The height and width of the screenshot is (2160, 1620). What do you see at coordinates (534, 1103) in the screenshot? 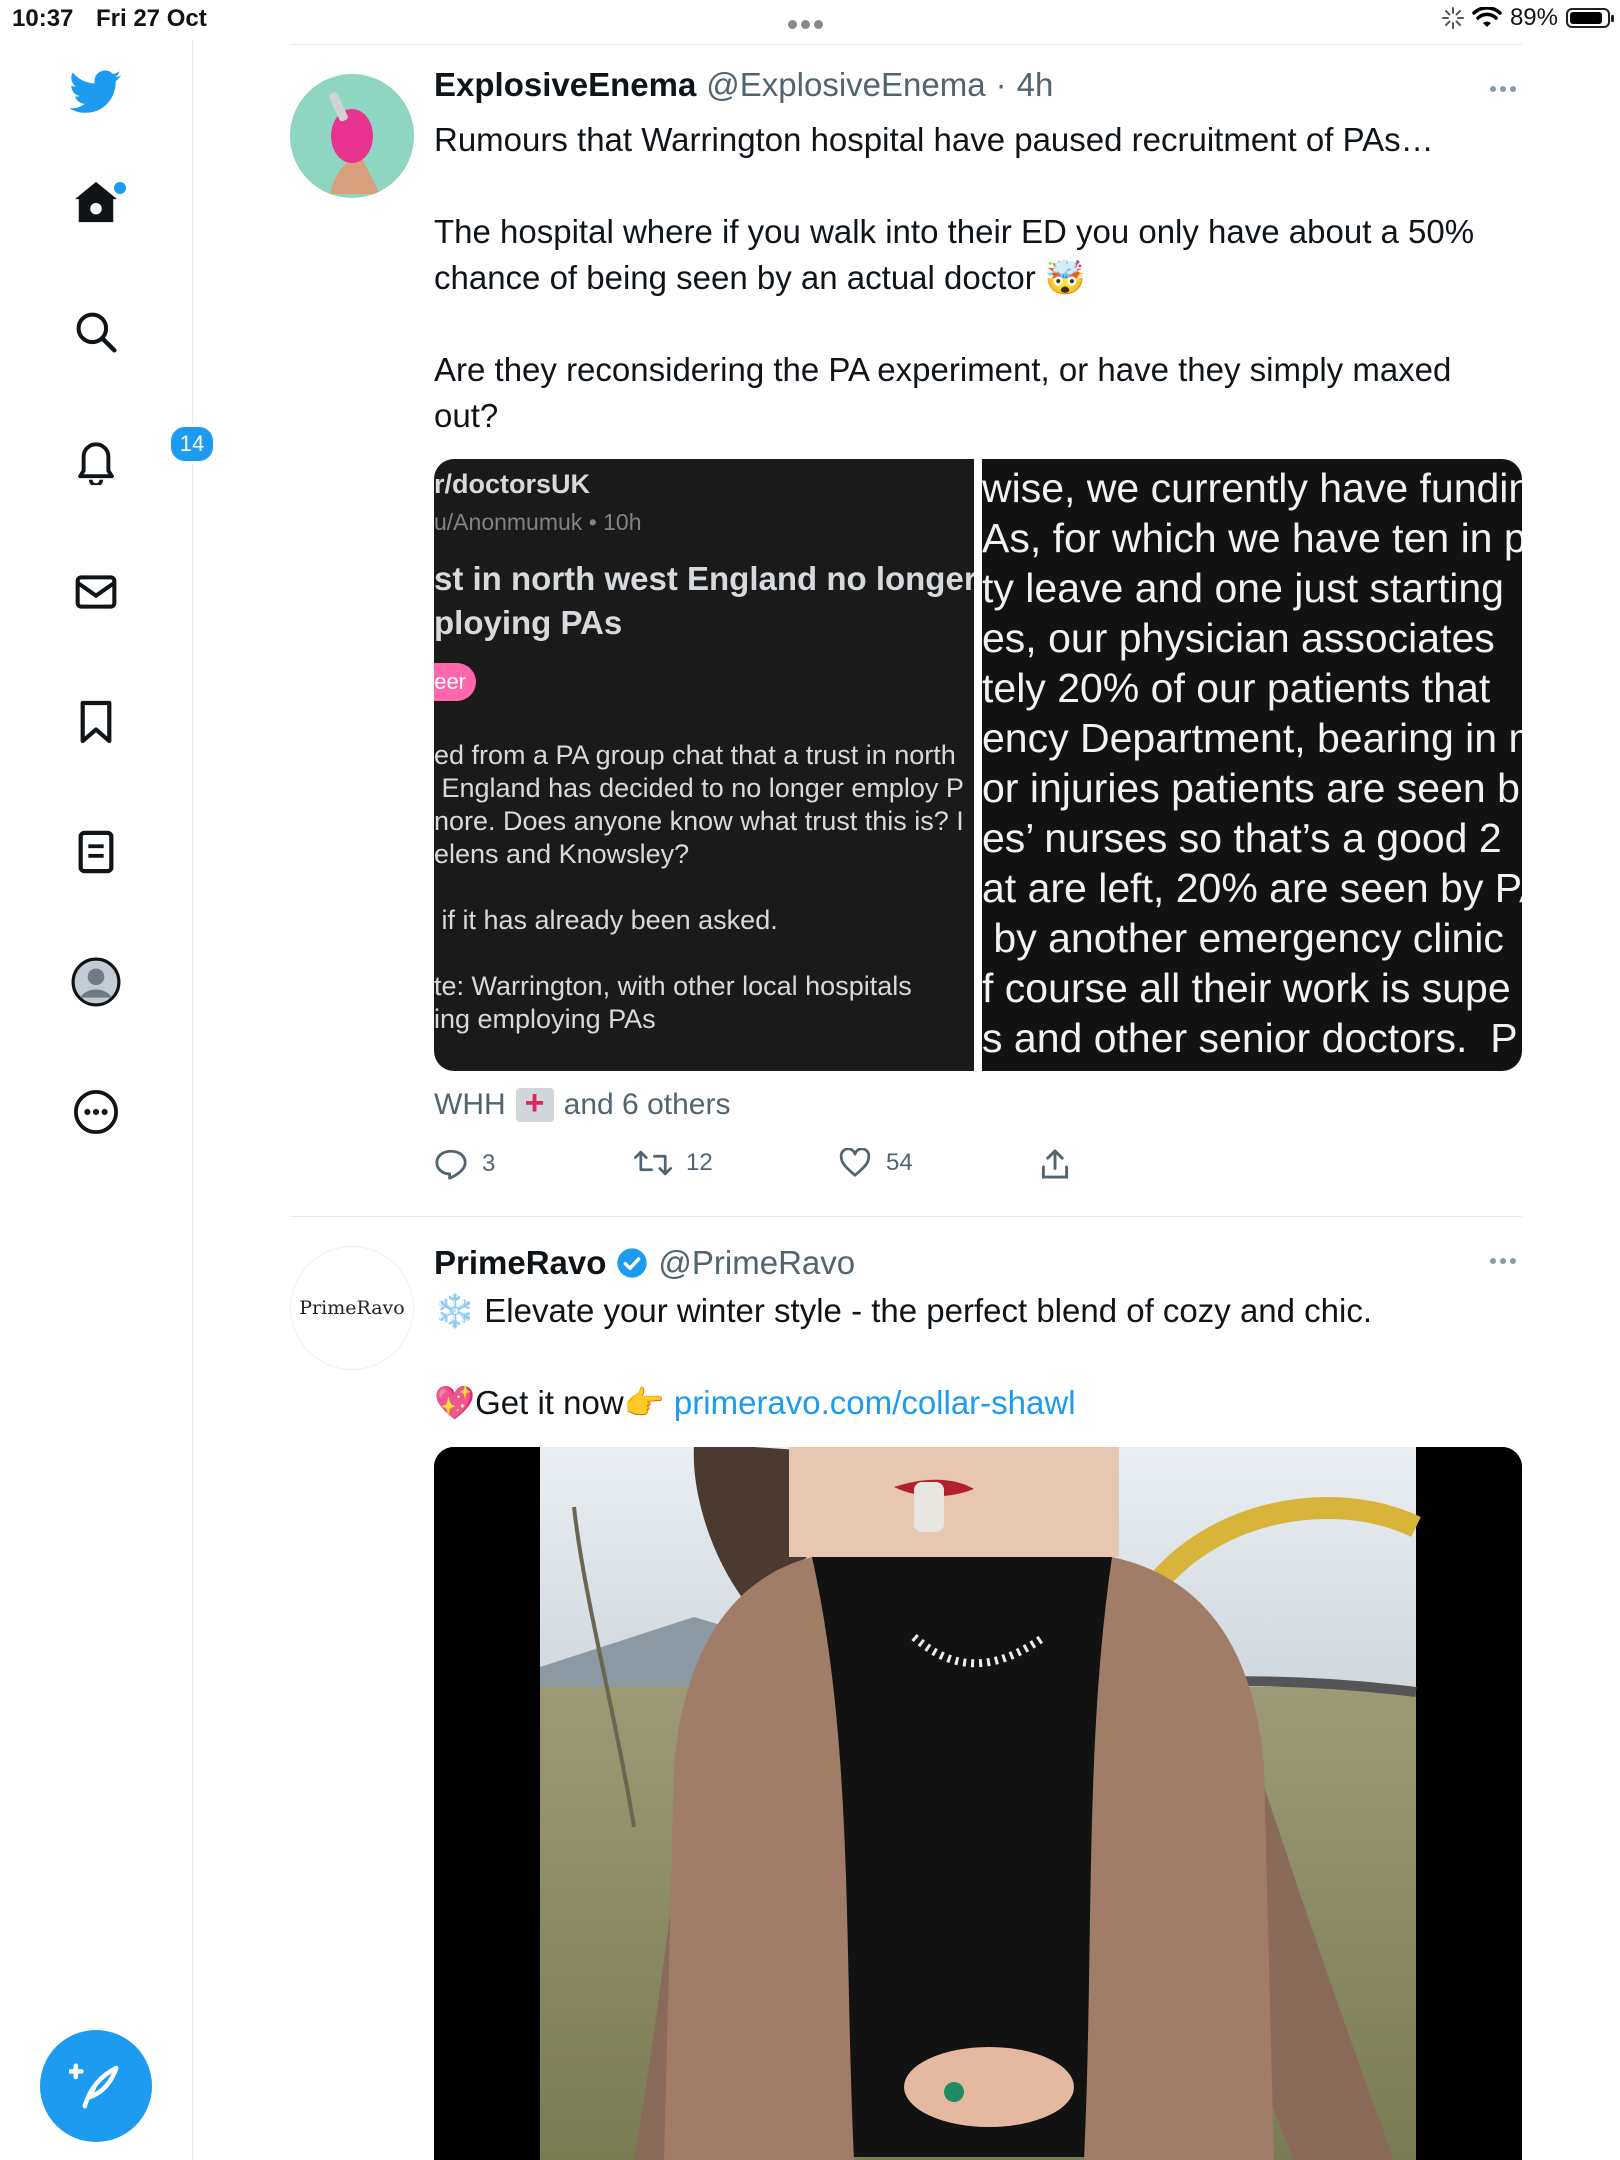
I see `hospital-emoji-icon` at bounding box center [534, 1103].